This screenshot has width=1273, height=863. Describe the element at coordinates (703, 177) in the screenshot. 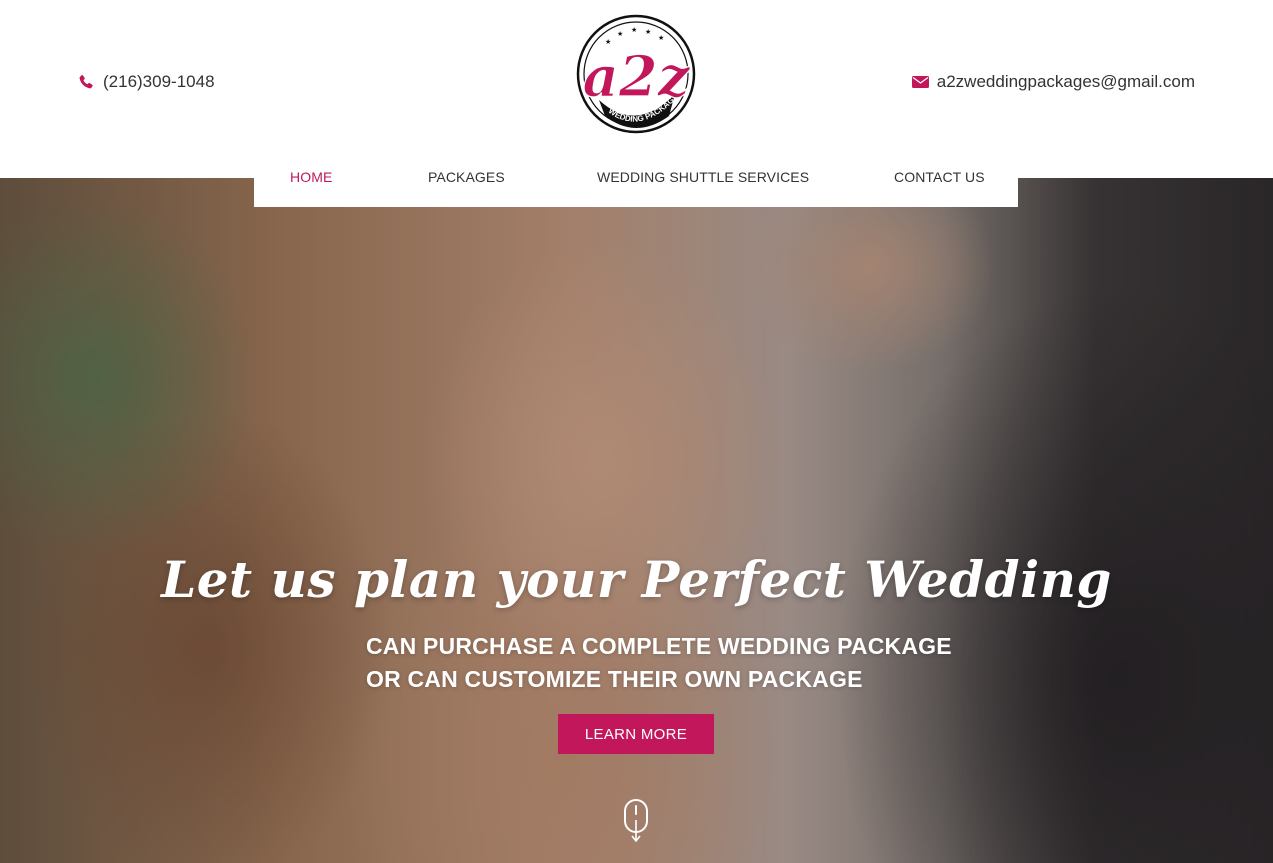

I see `nav-wedding-shuttle-services: WEDDING SHUTTLE SERVICES` at that location.